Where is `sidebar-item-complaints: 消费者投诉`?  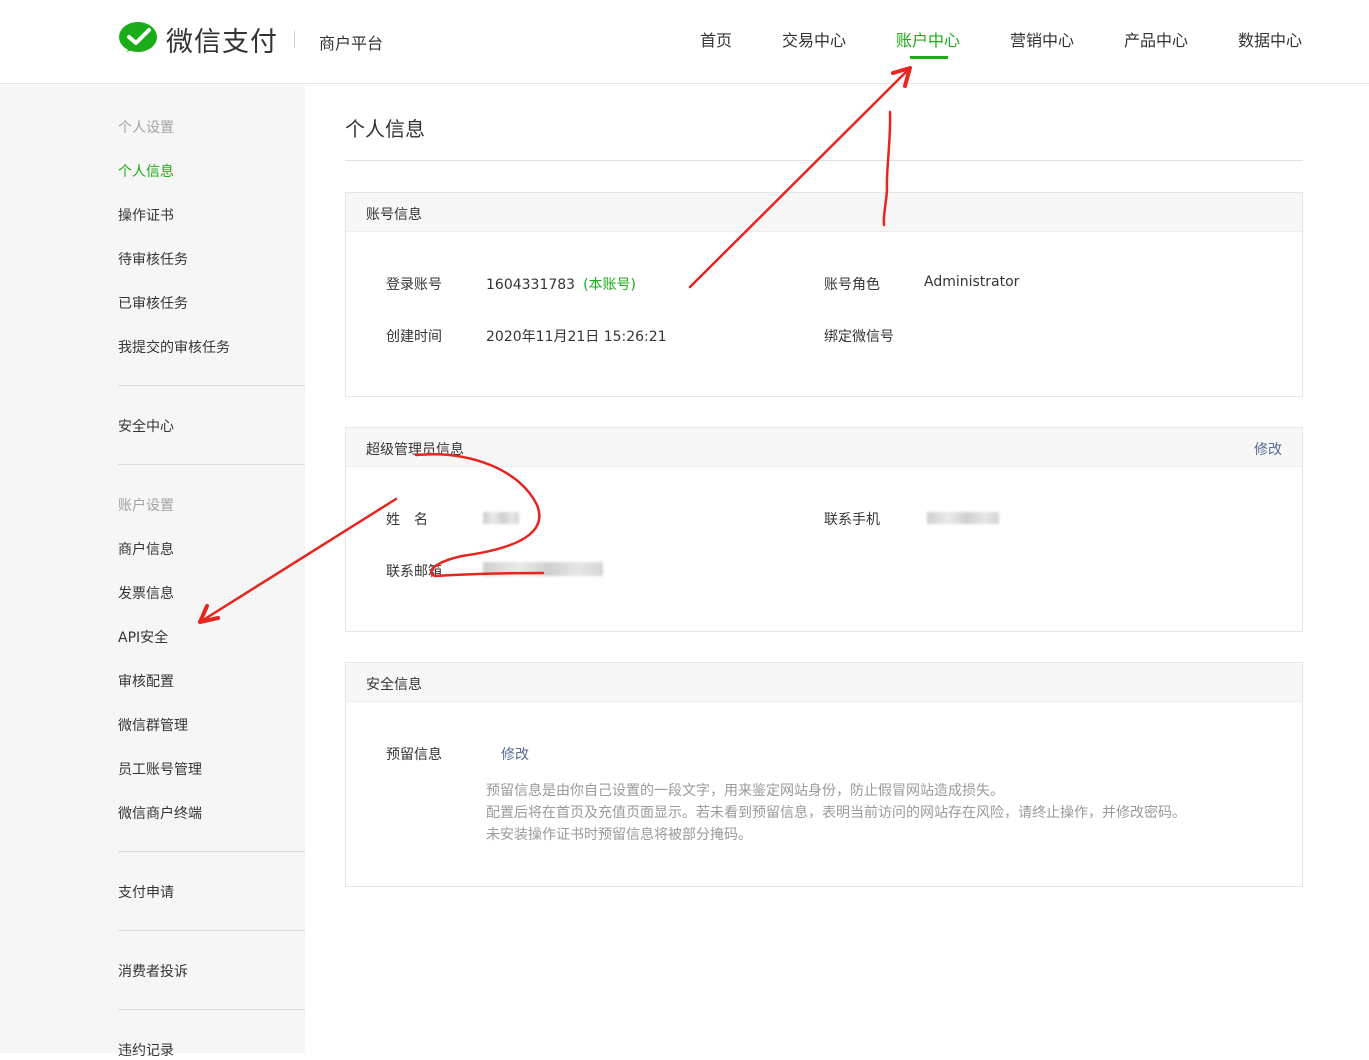 sidebar-item-complaints: 消费者投诉 is located at coordinates (153, 971).